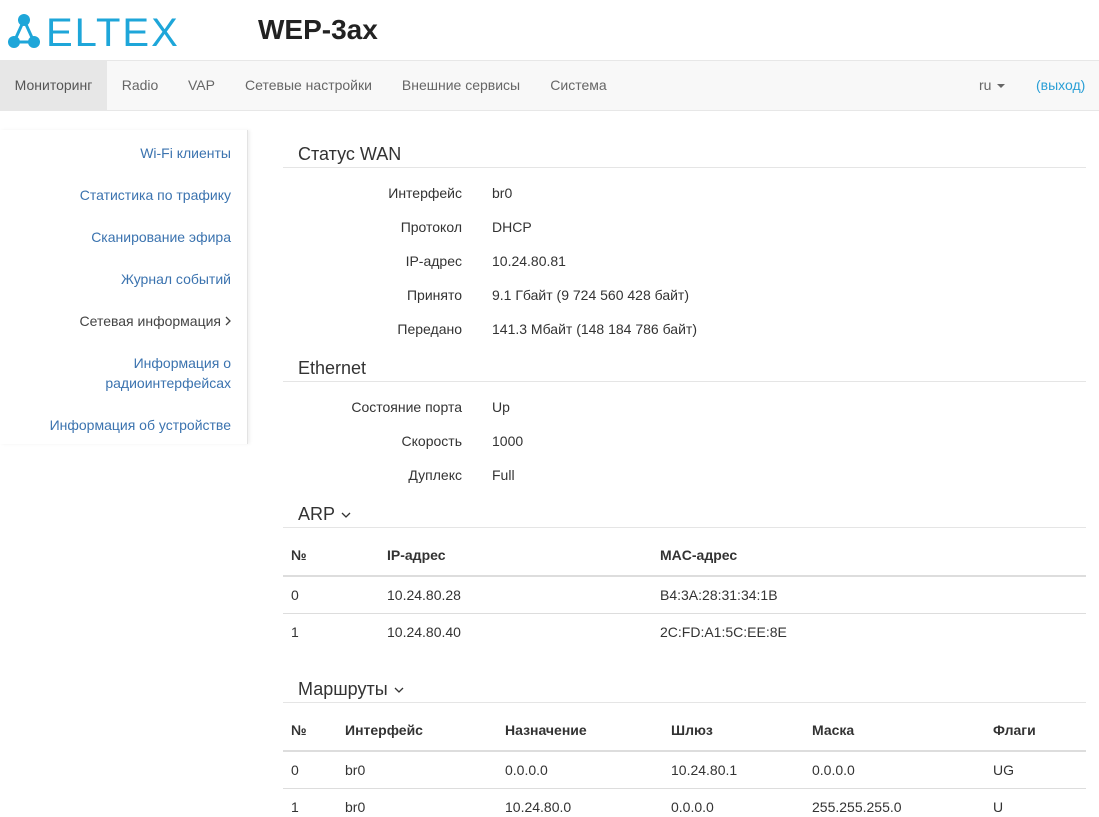 The height and width of the screenshot is (817, 1099). What do you see at coordinates (350, 154) in the screenshot?
I see `section-title: Статус WAN` at bounding box center [350, 154].